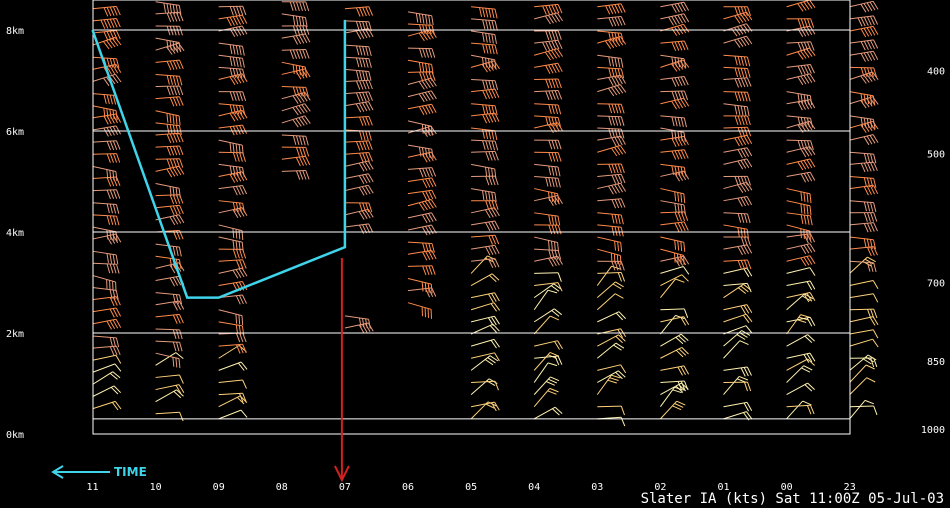 The width and height of the screenshot is (950, 508). What do you see at coordinates (15, 132) in the screenshot?
I see `height-tick-label: 6km` at bounding box center [15, 132].